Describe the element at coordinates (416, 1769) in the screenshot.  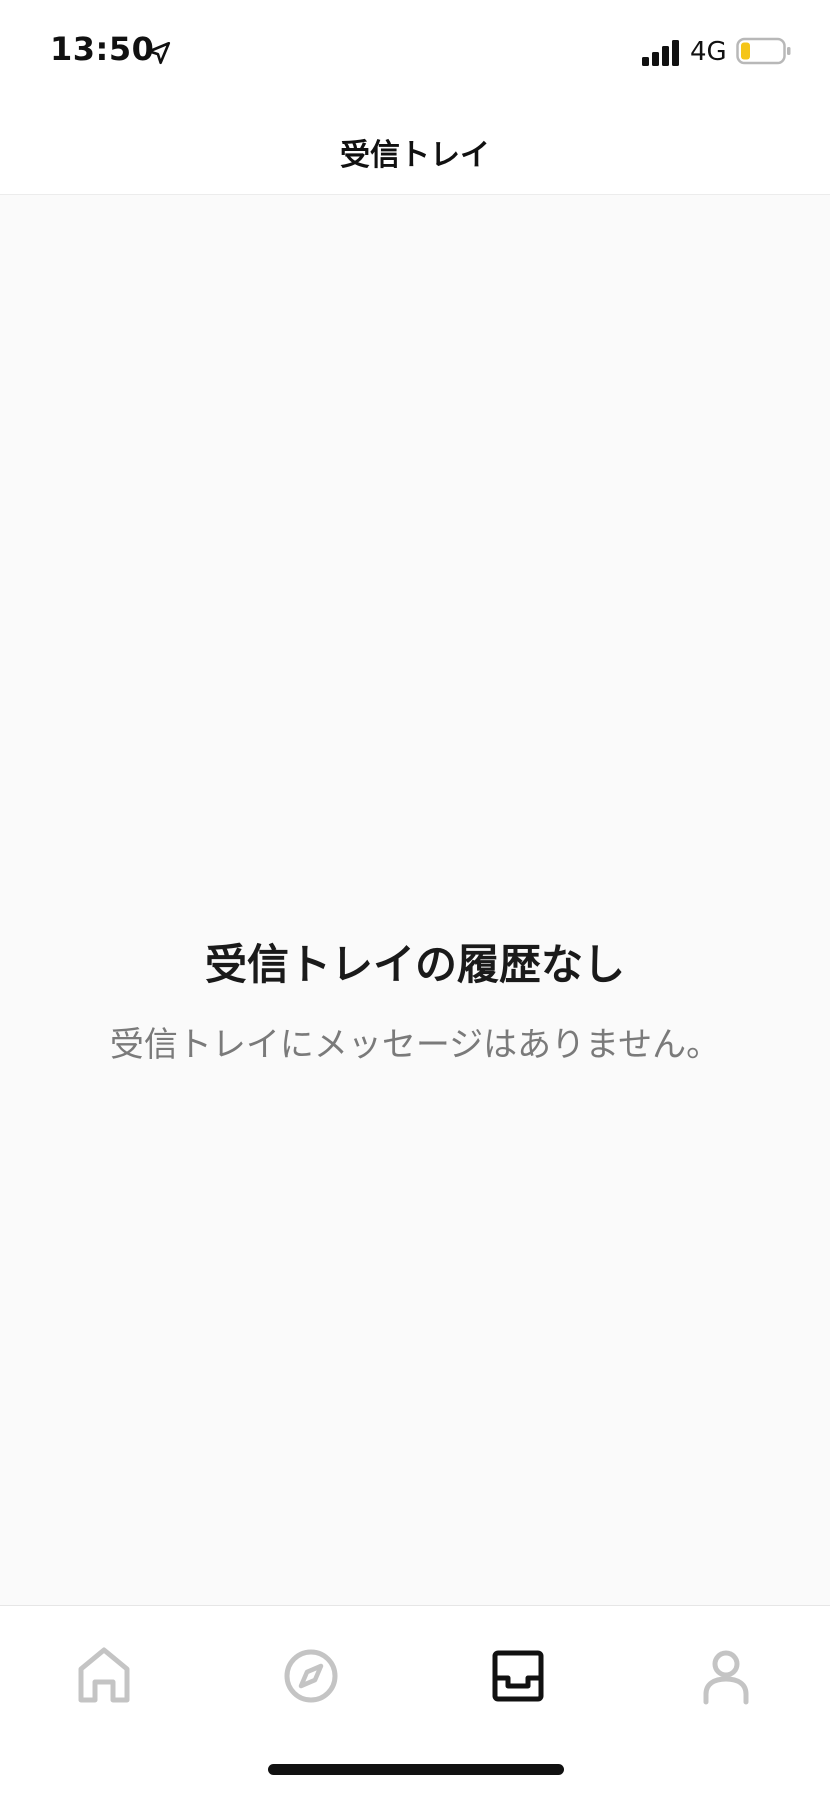
I see `home-indicator` at that location.